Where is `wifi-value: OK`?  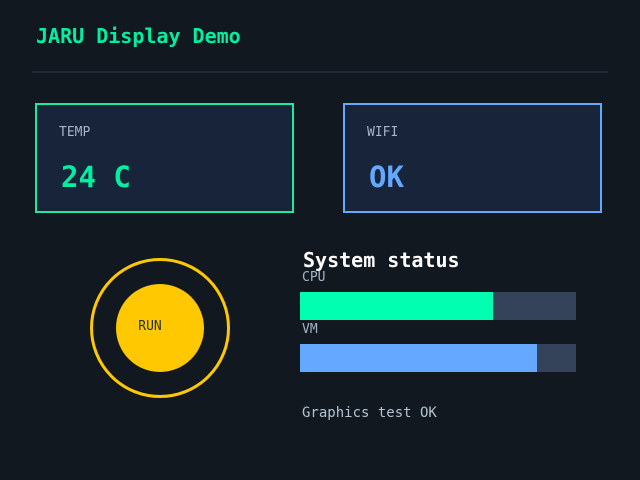
wifi-value: OK is located at coordinates (386, 177).